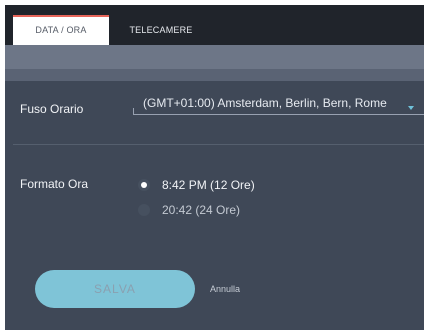 The width and height of the screenshot is (424, 334). Describe the element at coordinates (214, 75) in the screenshot. I see `header-band-strip` at that location.